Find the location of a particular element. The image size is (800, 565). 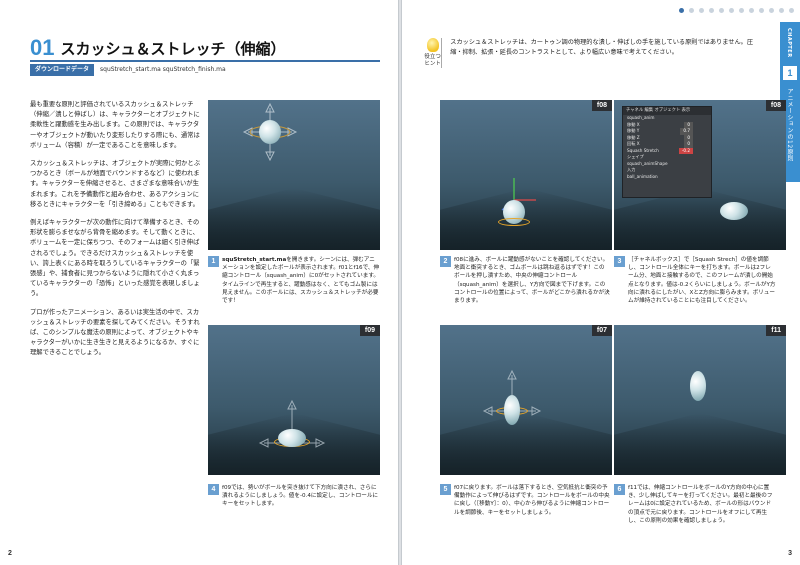

step-number: 1 is located at coordinates (213, 261).